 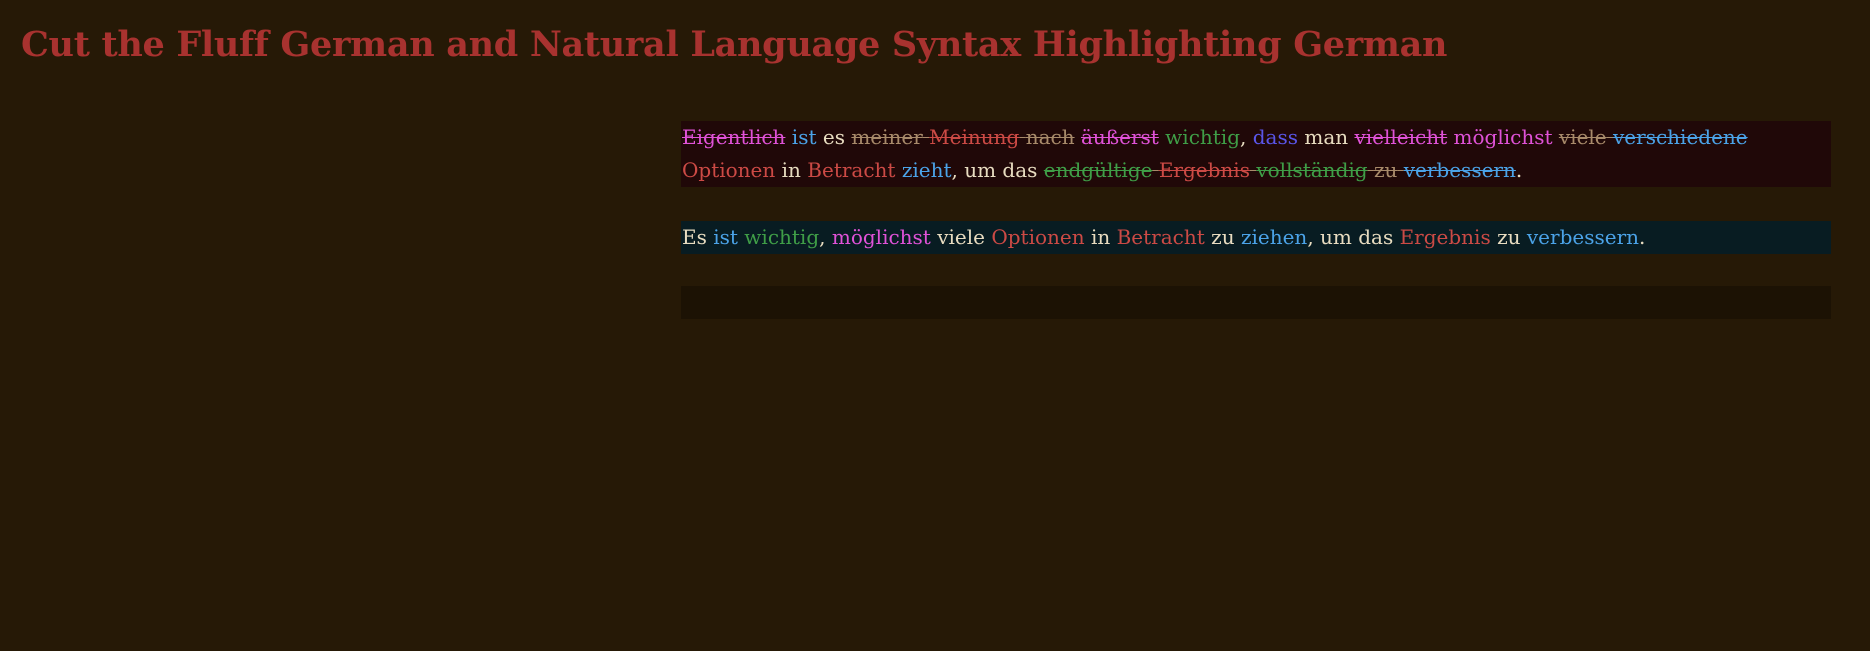 I want to click on highlighted-word: zieht, so click(x=926, y=170).